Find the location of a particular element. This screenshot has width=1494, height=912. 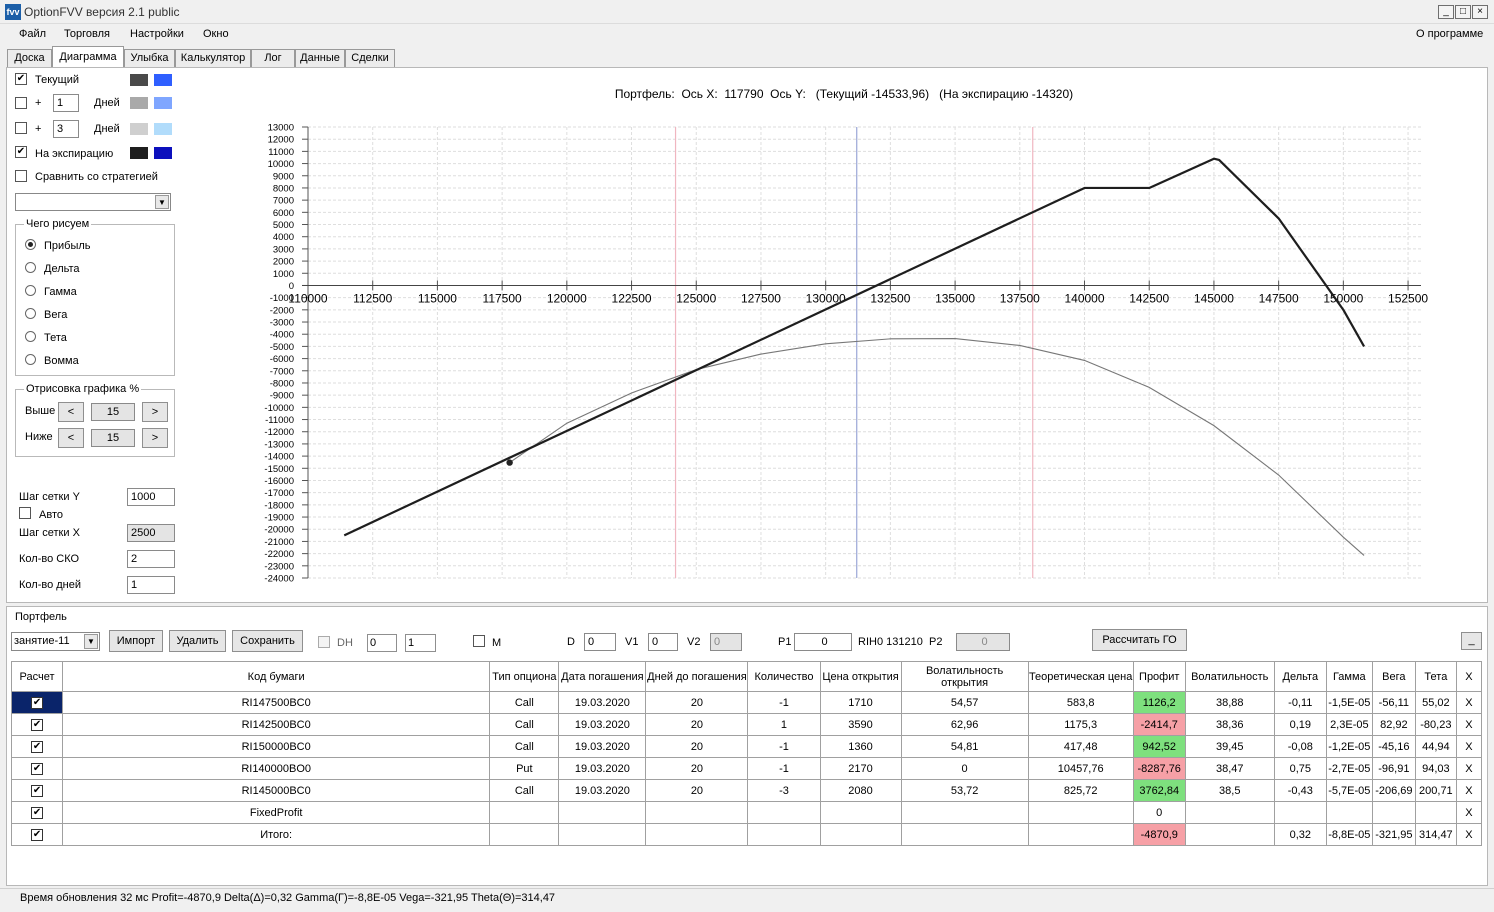

x-tick-label: 132500 is located at coordinates (890, 298).